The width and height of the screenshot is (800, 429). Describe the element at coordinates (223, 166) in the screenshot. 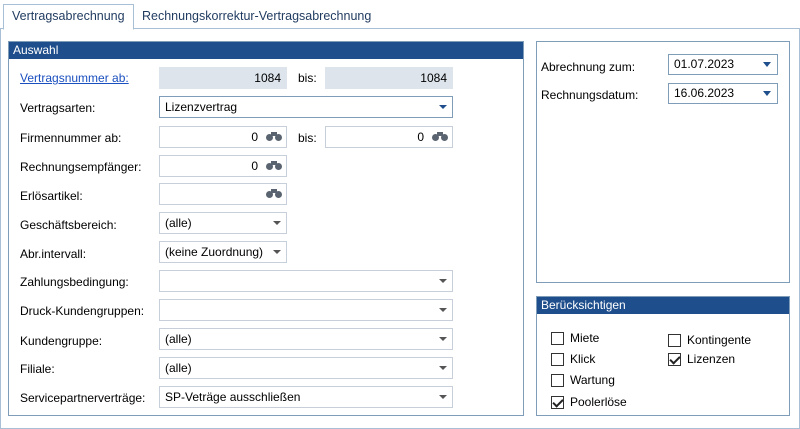

I see `rechnungsempfaenger-field: 0` at that location.